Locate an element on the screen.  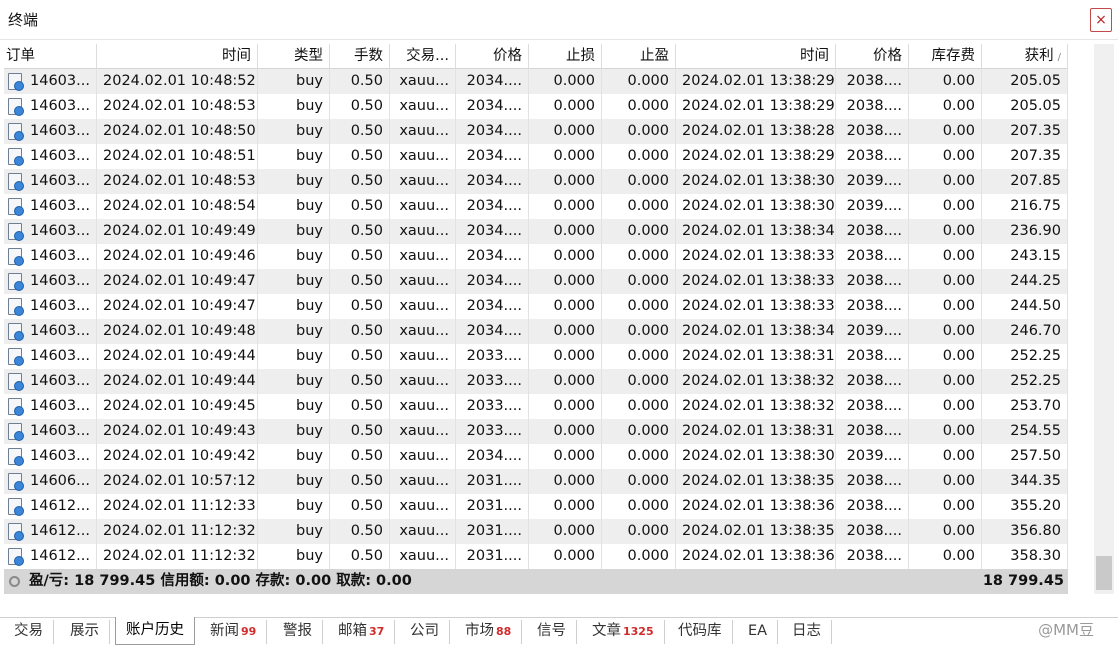
column-header-close-price: 价格 is located at coordinates (872, 56).